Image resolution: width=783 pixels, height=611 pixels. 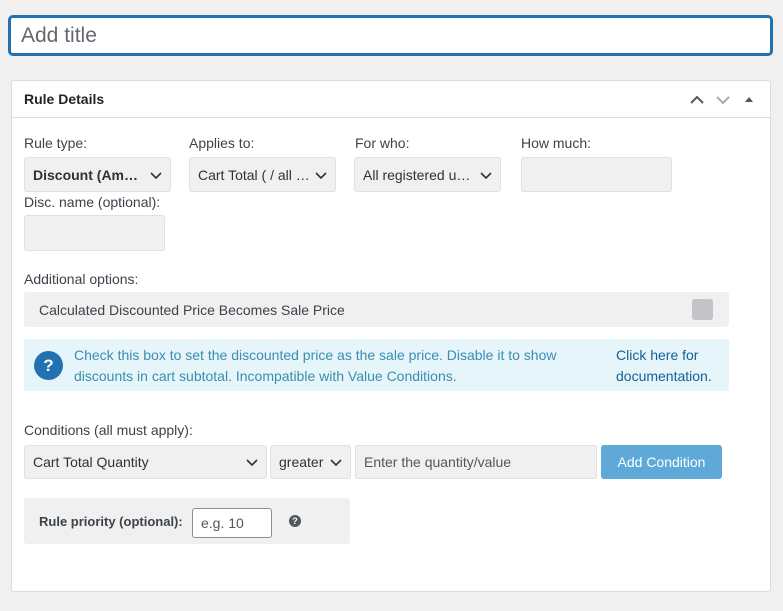 What do you see at coordinates (302, 462) in the screenshot?
I see `condition-operator-value: greater (` at bounding box center [302, 462].